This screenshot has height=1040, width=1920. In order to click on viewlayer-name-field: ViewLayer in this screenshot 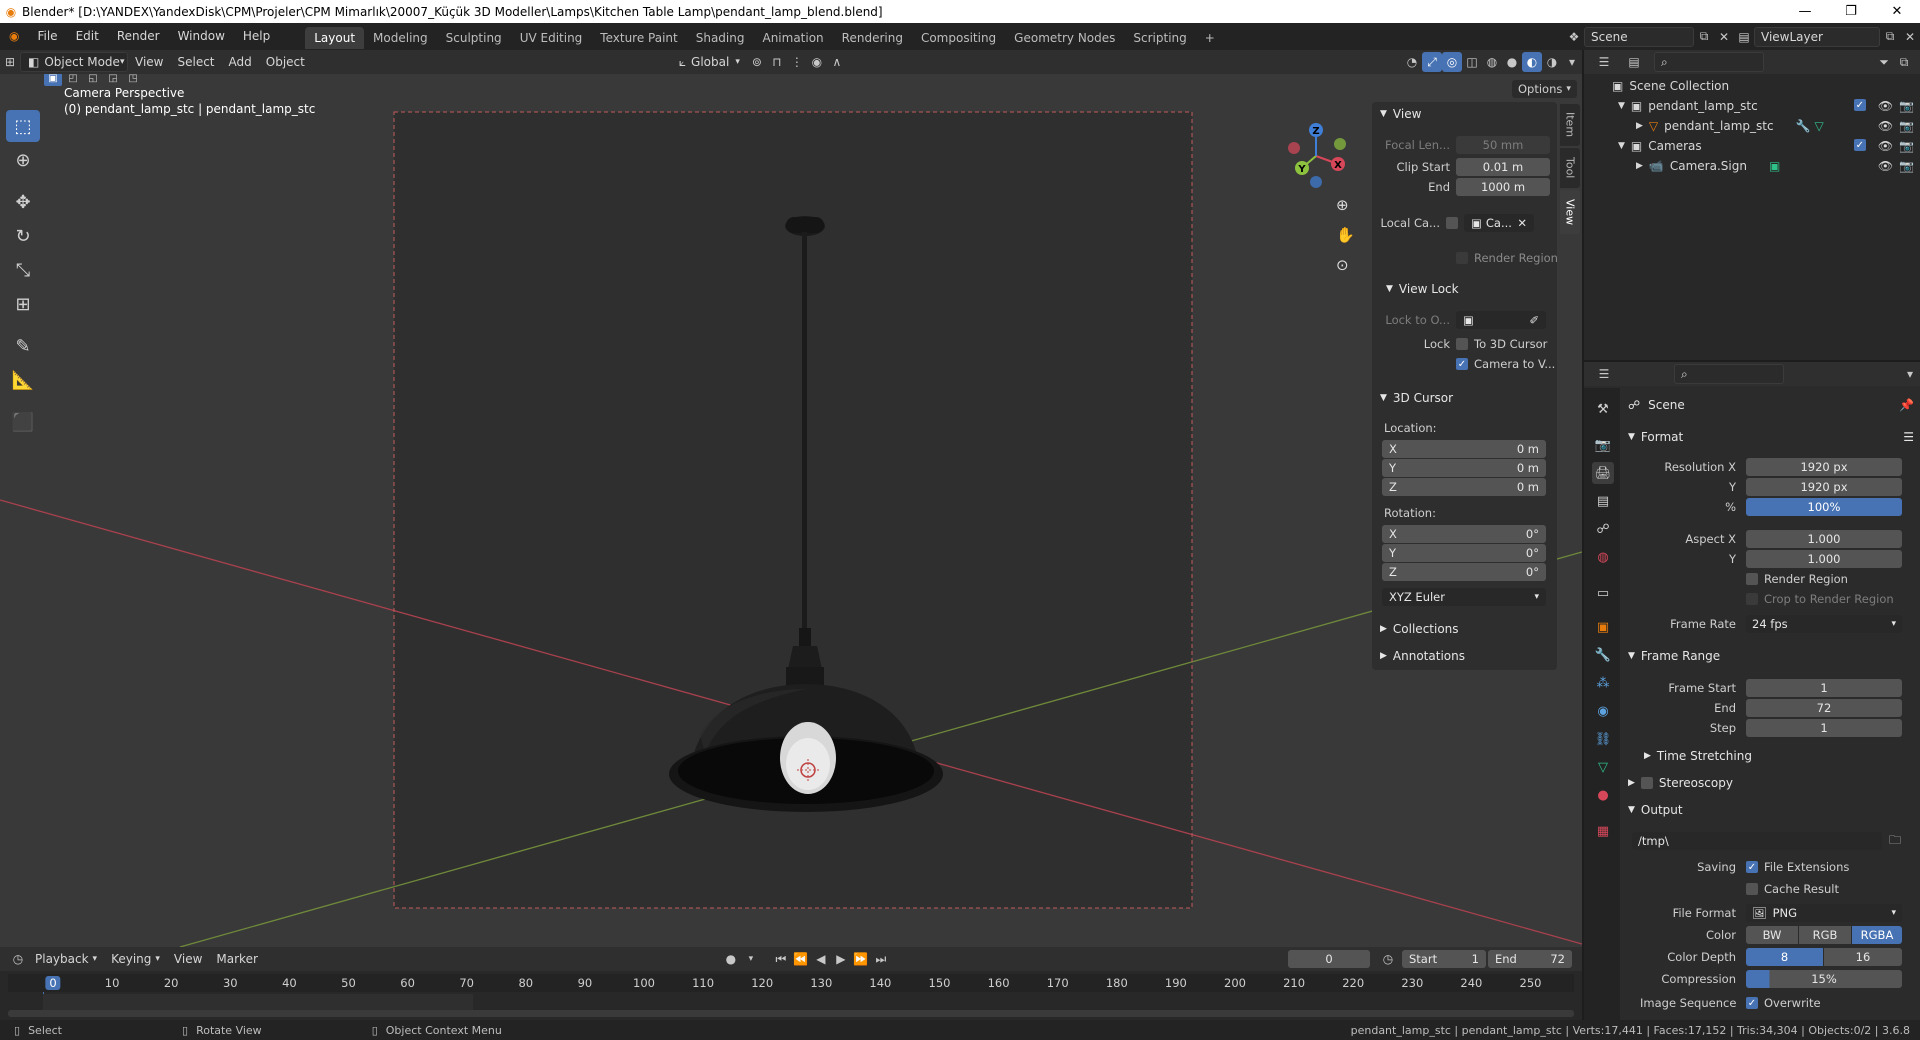, I will do `click(1817, 36)`.